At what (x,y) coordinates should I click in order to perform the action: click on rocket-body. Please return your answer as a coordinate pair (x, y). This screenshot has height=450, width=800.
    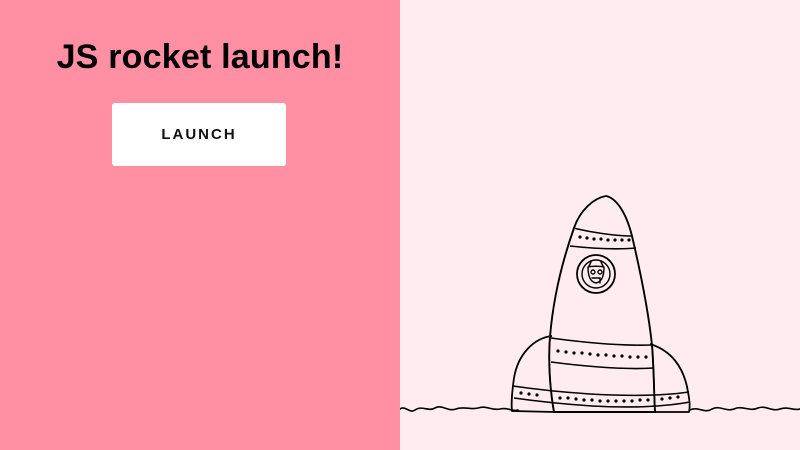
    Looking at the image, I should click on (602, 304).